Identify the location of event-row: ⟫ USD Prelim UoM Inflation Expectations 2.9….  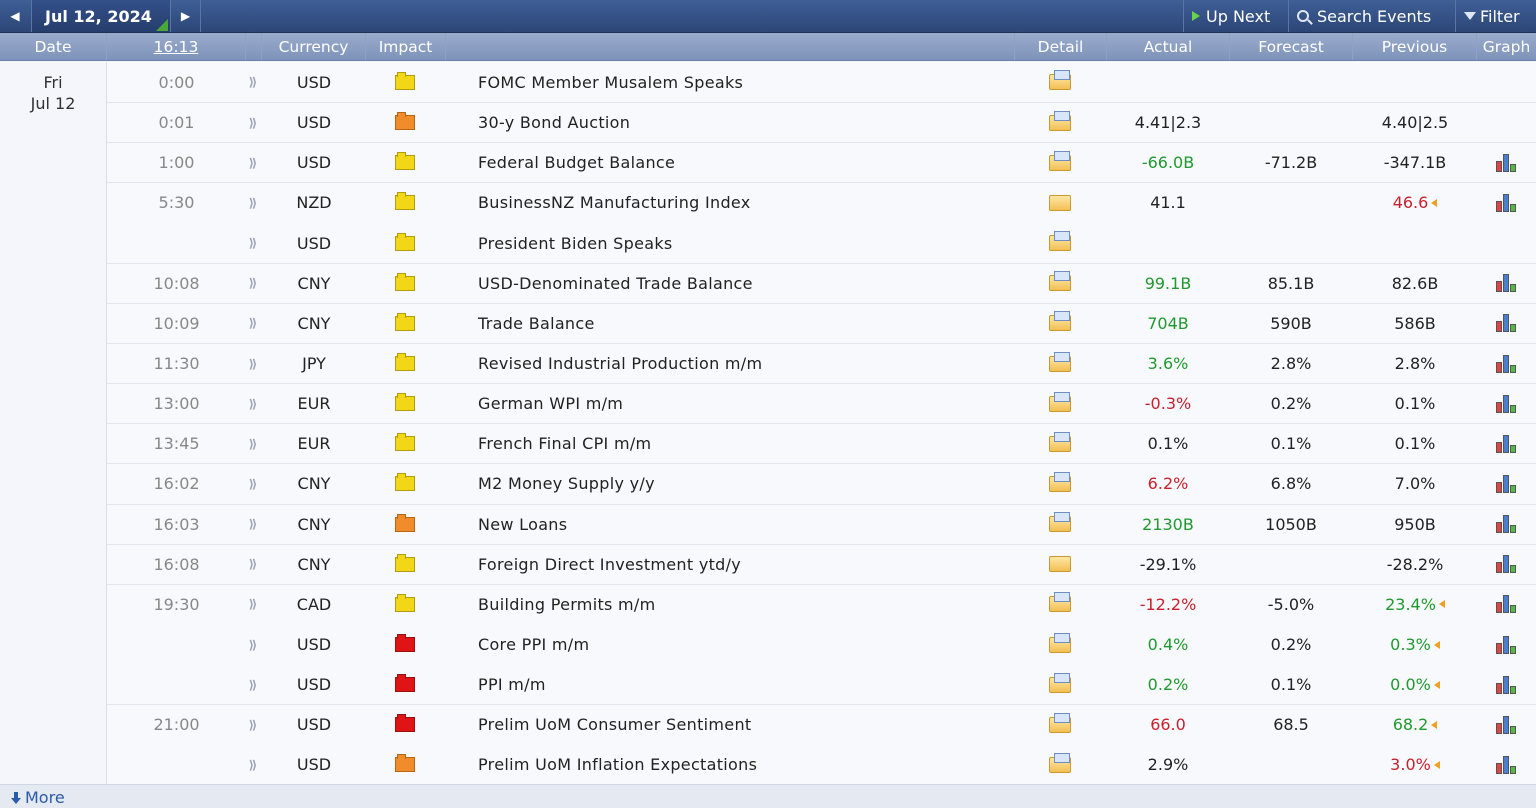
(821, 764).